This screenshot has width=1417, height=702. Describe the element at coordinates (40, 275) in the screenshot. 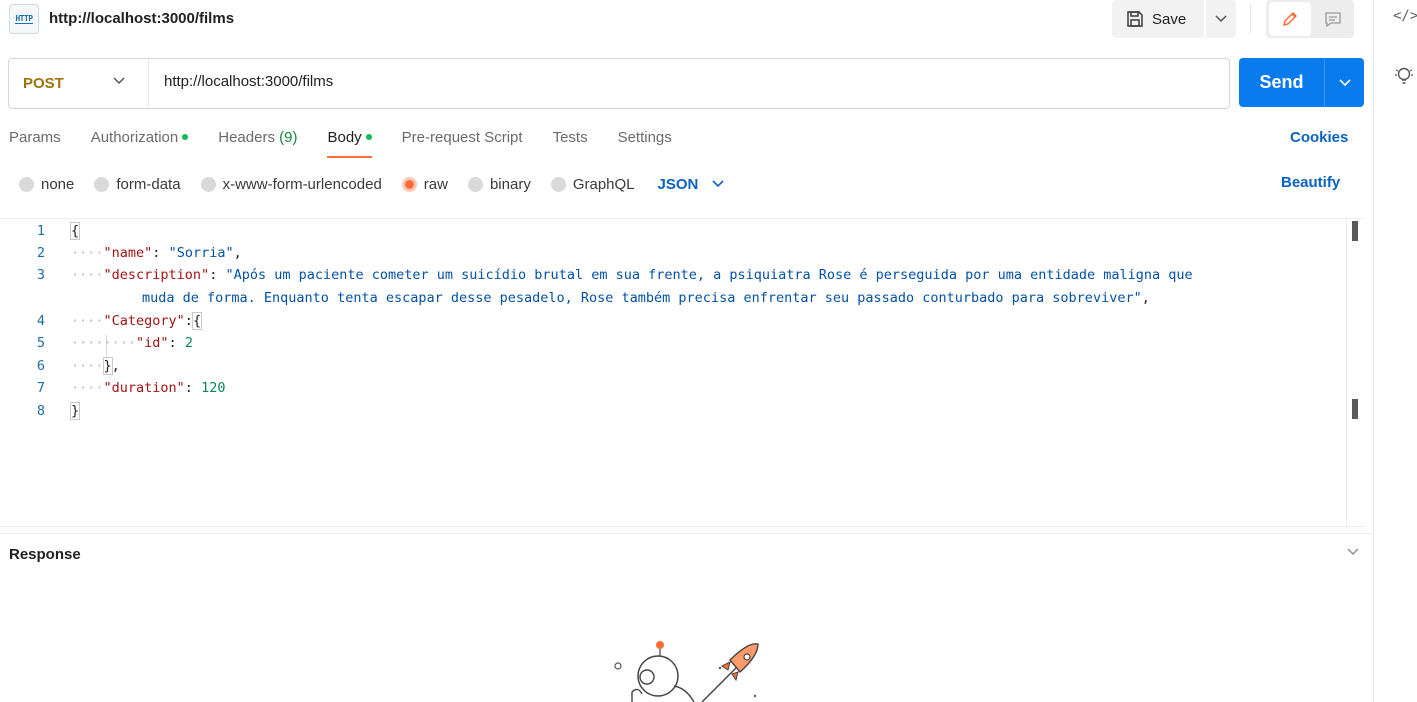

I see `line-number: 3` at that location.